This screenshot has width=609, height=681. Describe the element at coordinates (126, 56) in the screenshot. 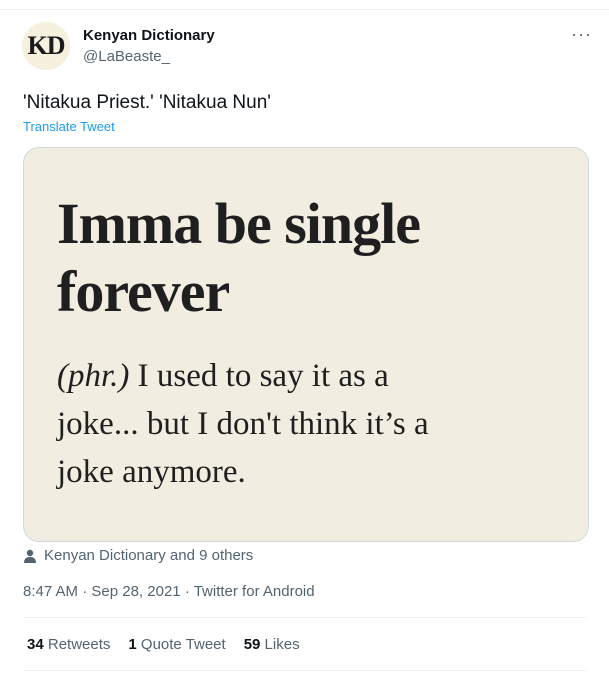

I see `author-handle: @LaBeaste_` at that location.